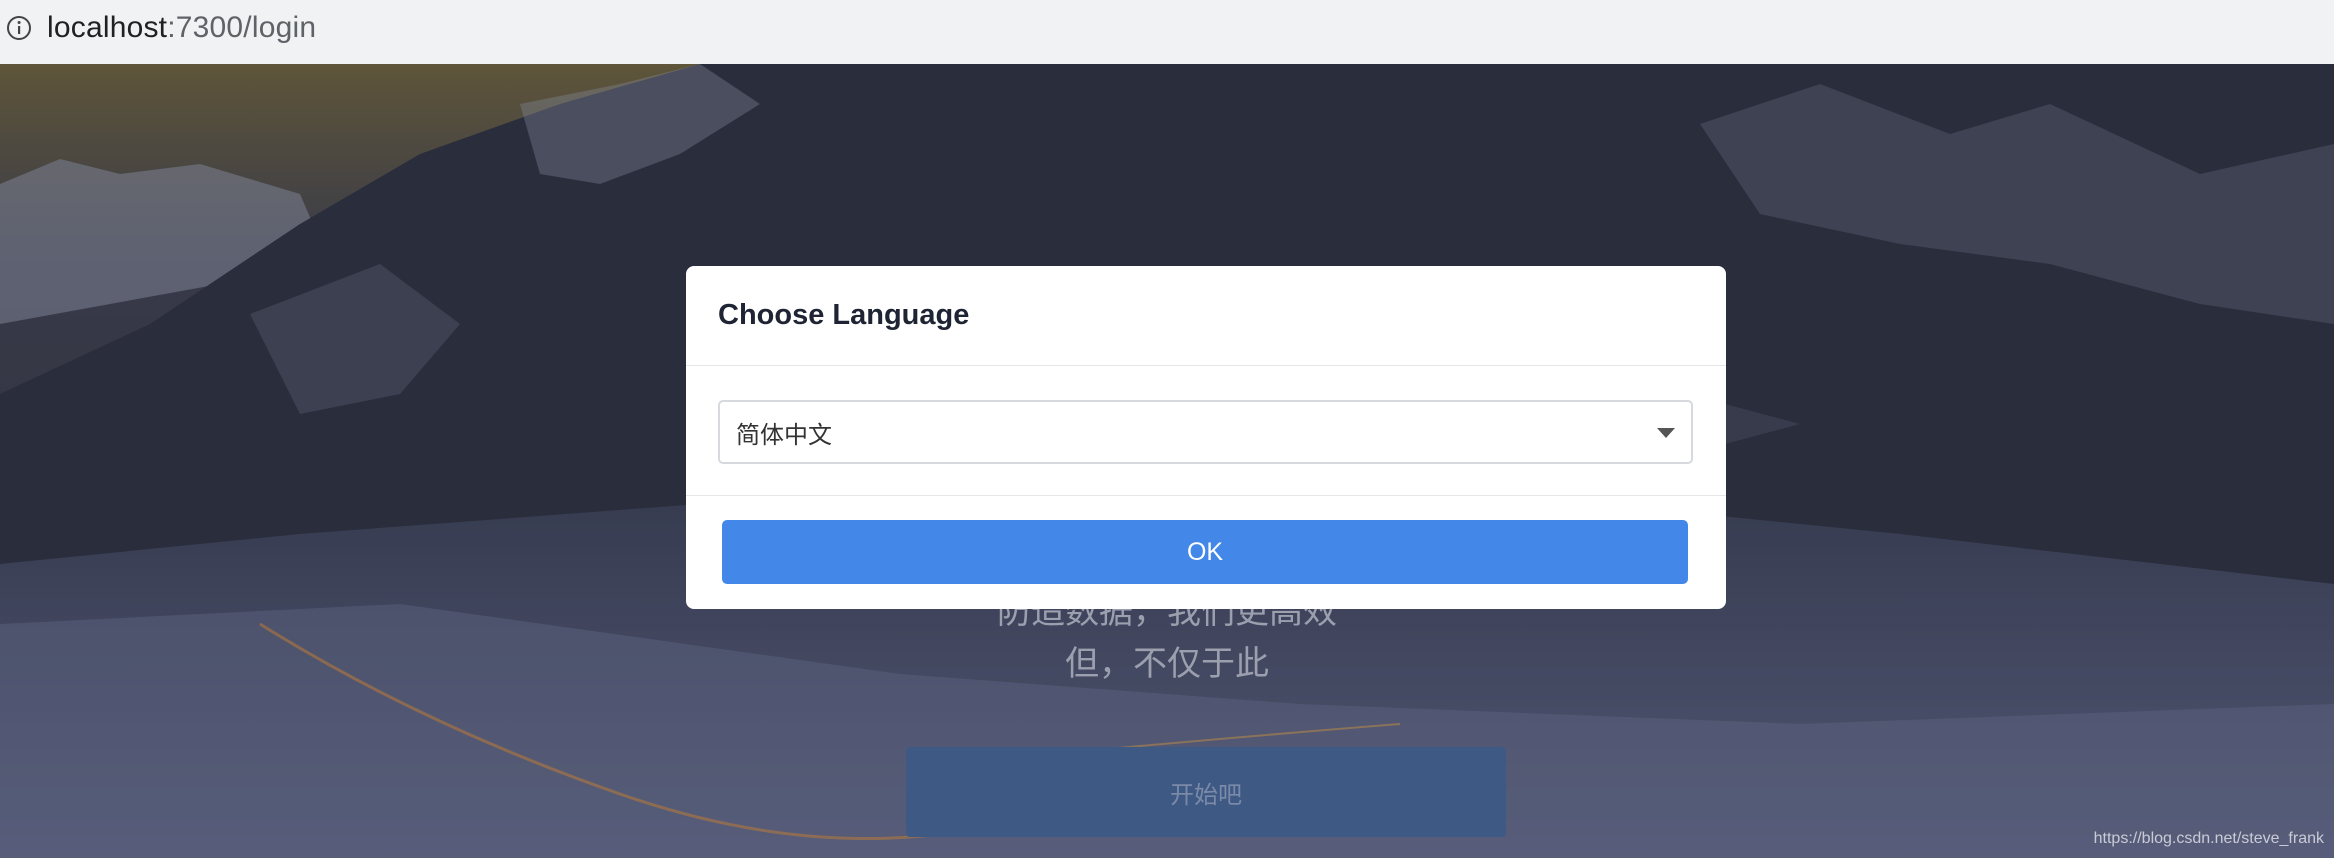 The height and width of the screenshot is (858, 2334). What do you see at coordinates (1206, 792) in the screenshot?
I see `start-button: 开始吧` at bounding box center [1206, 792].